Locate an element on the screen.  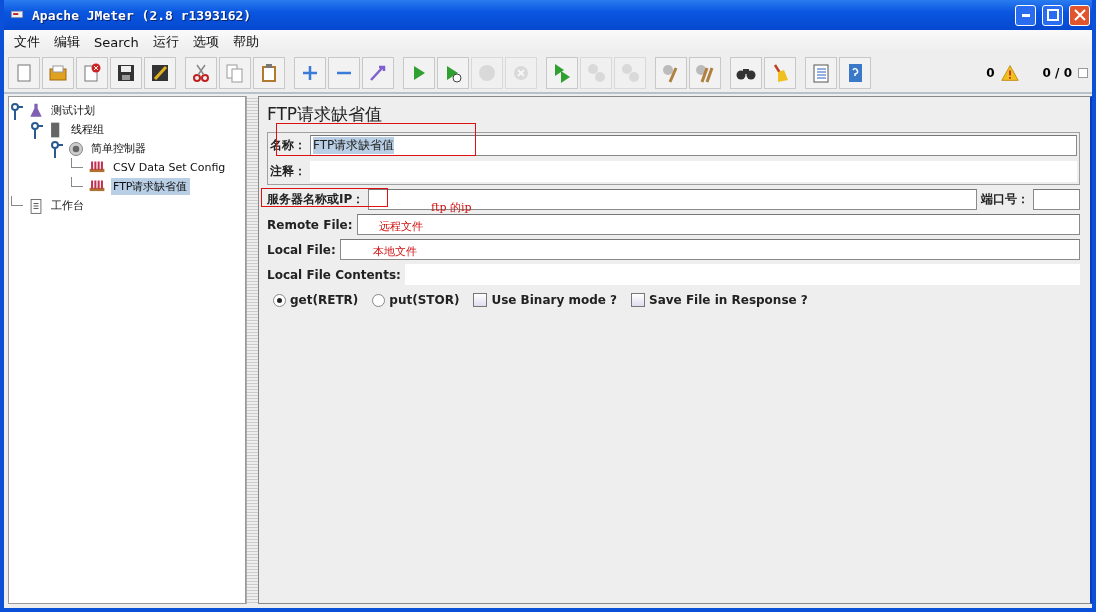
field-label: Remote File: is located at coordinates (310, 224).